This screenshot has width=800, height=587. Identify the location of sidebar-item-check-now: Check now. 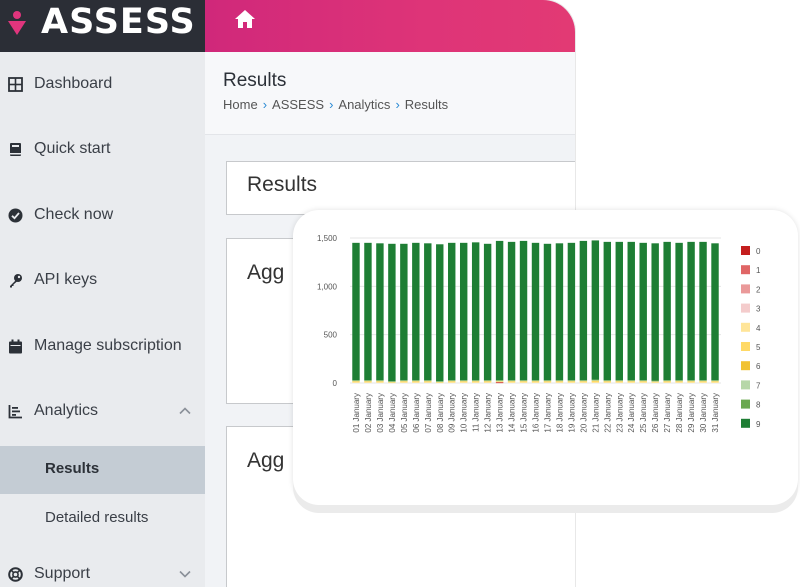
(102, 215).